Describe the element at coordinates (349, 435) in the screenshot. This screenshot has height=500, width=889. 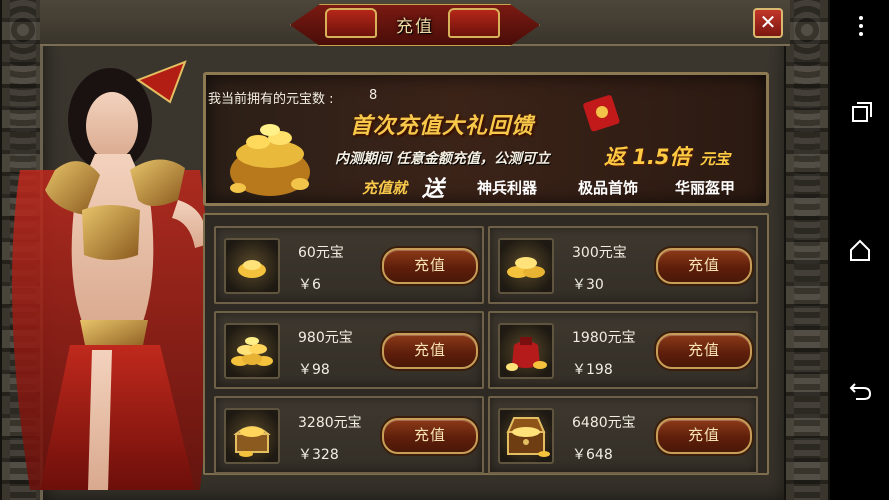
I see `package-tile-3280: 3280元宝 ￥328 充值` at that location.